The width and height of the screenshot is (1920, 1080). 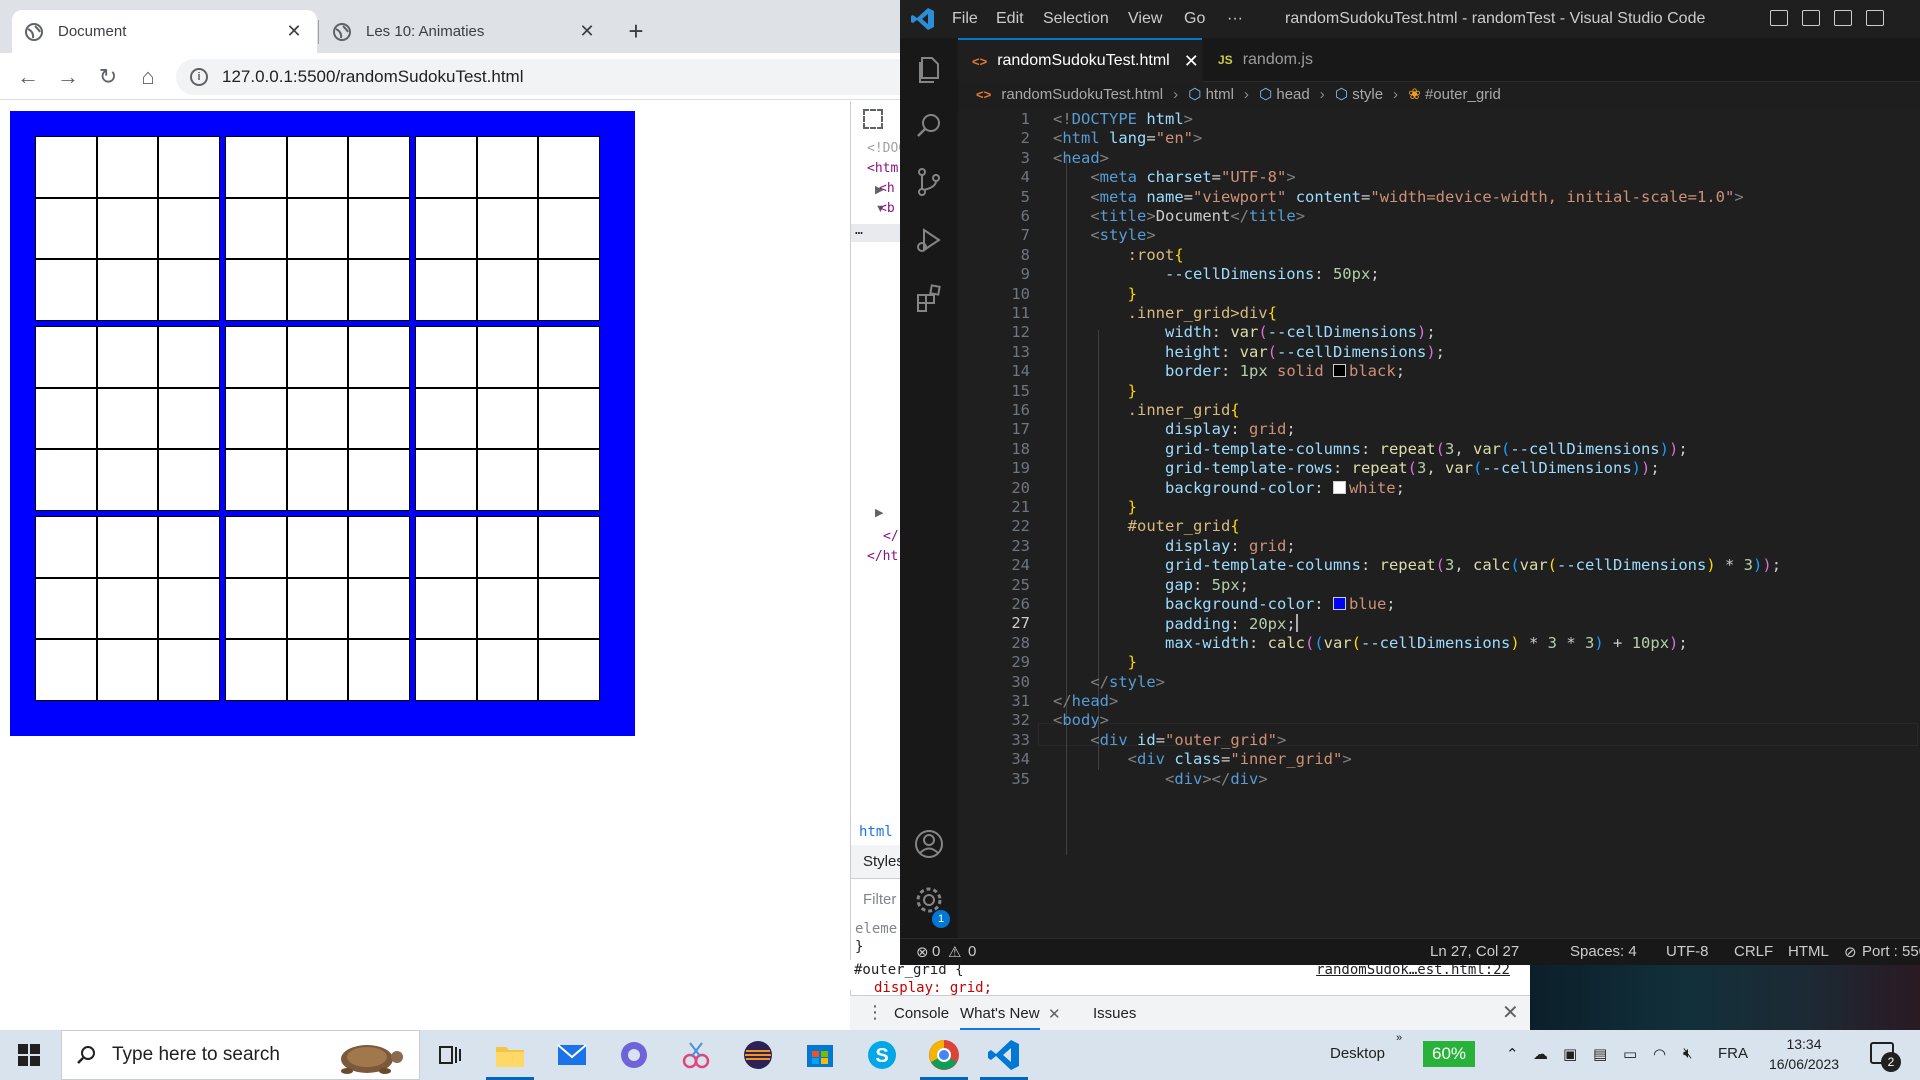 What do you see at coordinates (933, 988) in the screenshot?
I see `rule-property: display: grid;` at bounding box center [933, 988].